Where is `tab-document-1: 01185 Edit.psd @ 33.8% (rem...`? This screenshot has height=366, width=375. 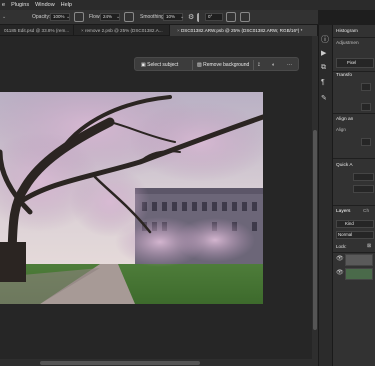
tab-document-1: 01185 Edit.psd @ 33.8% (rem... is located at coordinates (37, 30).